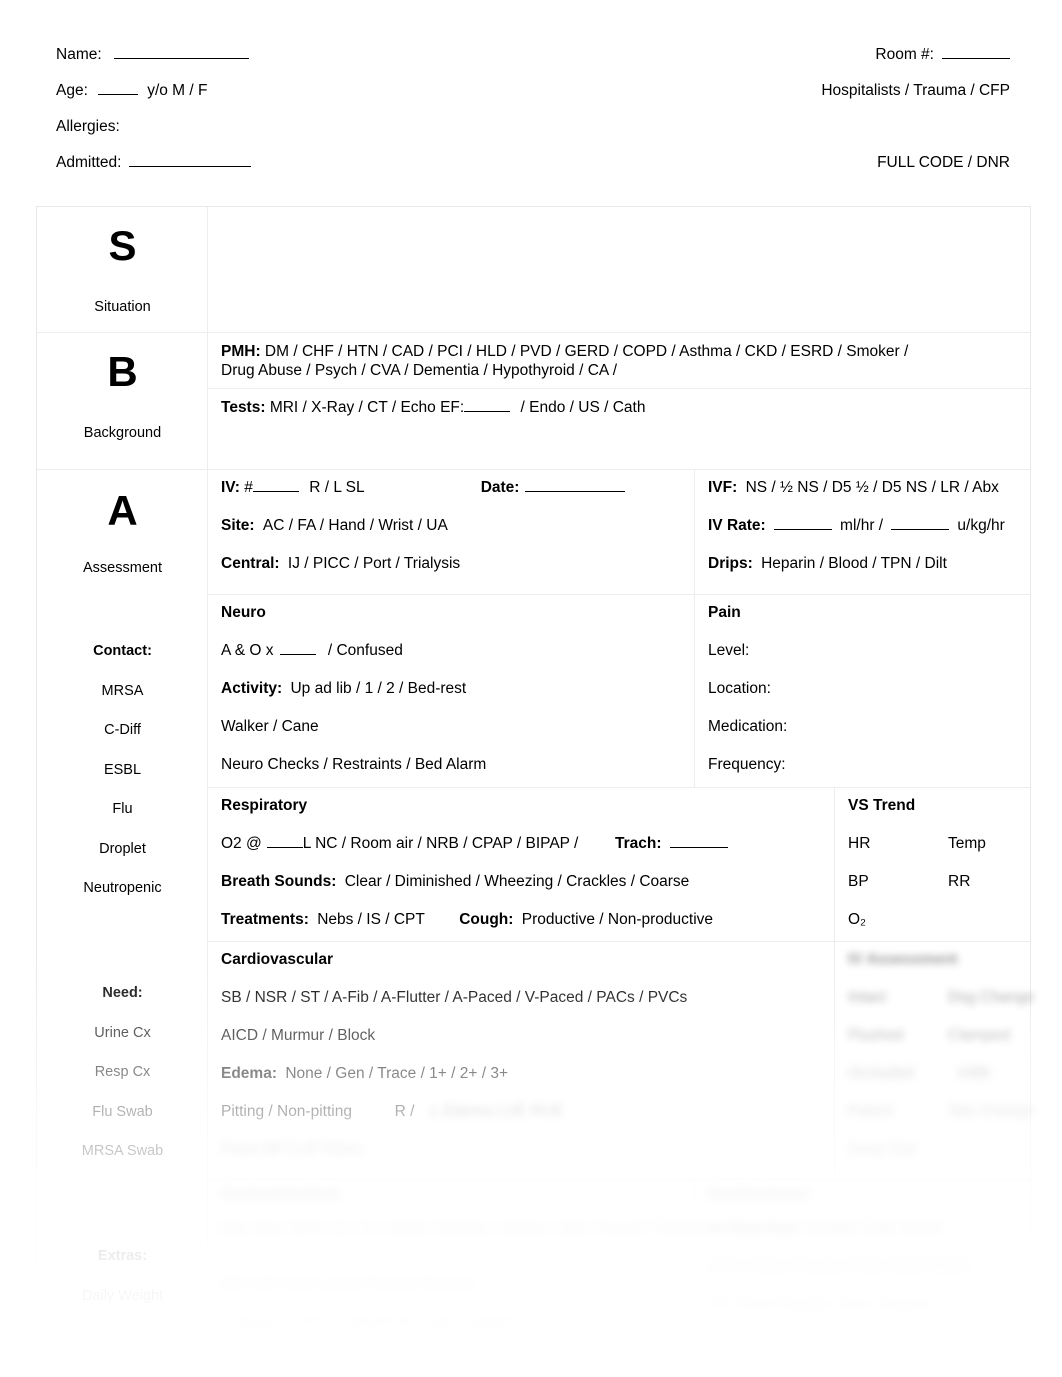 This screenshot has width=1062, height=1377. What do you see at coordinates (825, 1229) in the screenshot?
I see `gu-voiding-options: Voiding Foley Straight Cath Incont` at bounding box center [825, 1229].